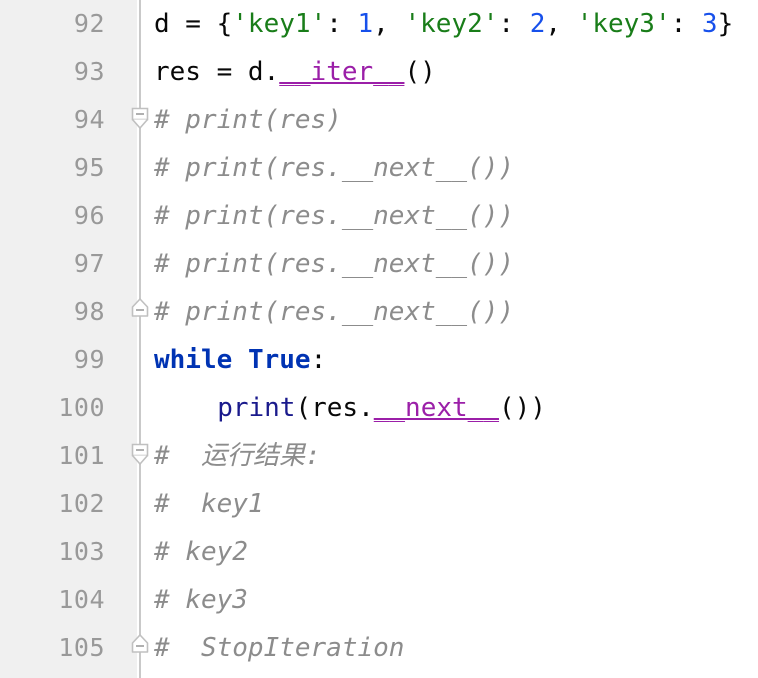 This screenshot has width=758, height=678. Describe the element at coordinates (379, 360) in the screenshot. I see `code-line: 99 while True:` at that location.